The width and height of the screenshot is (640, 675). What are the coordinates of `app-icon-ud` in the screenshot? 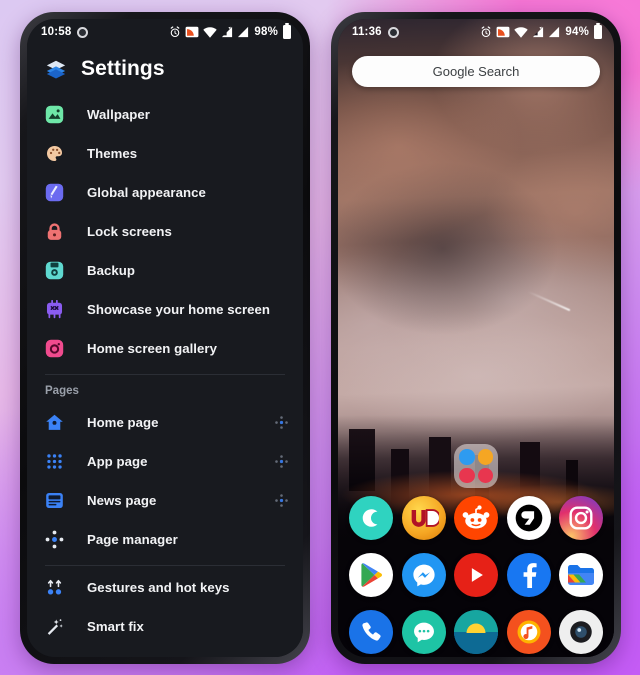 It's located at (423, 518).